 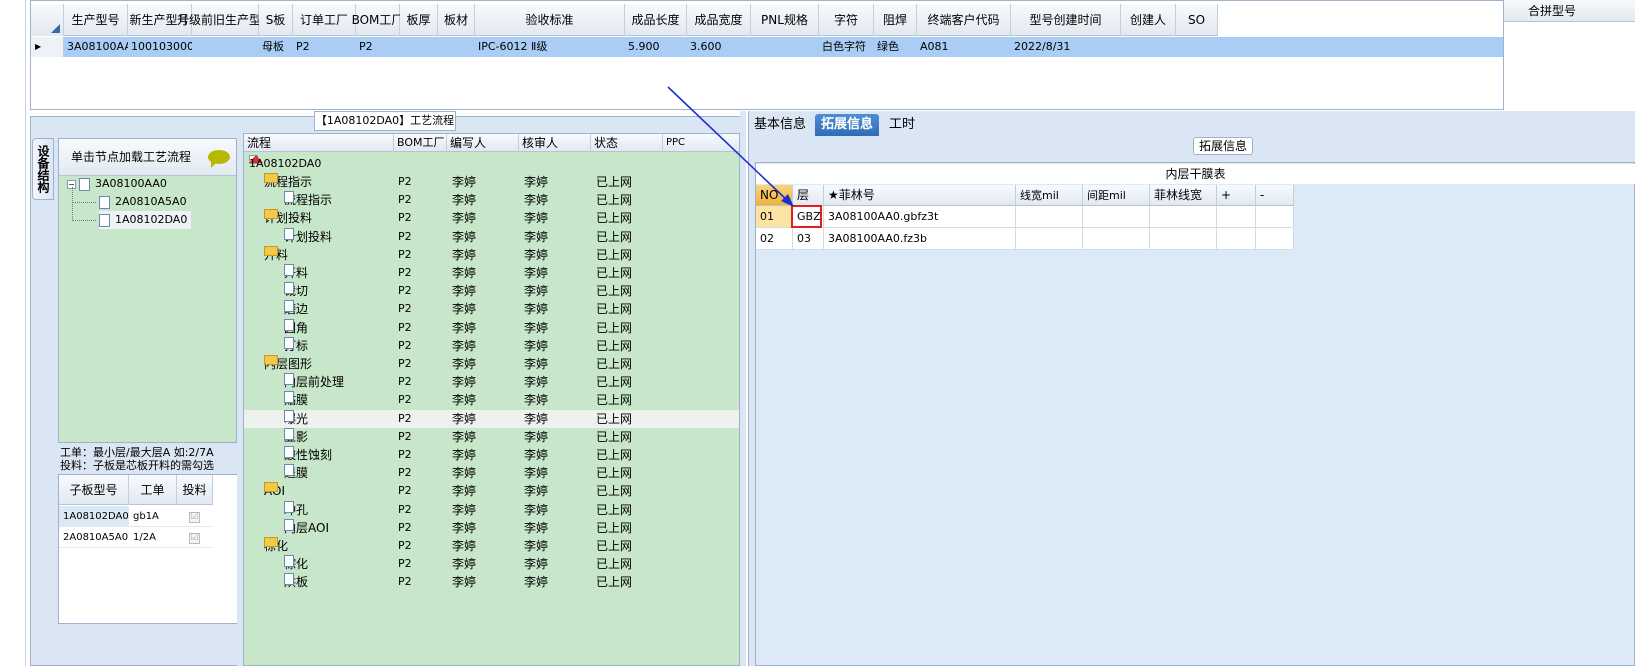 I want to click on grid-corner, so click(x=47, y=20).